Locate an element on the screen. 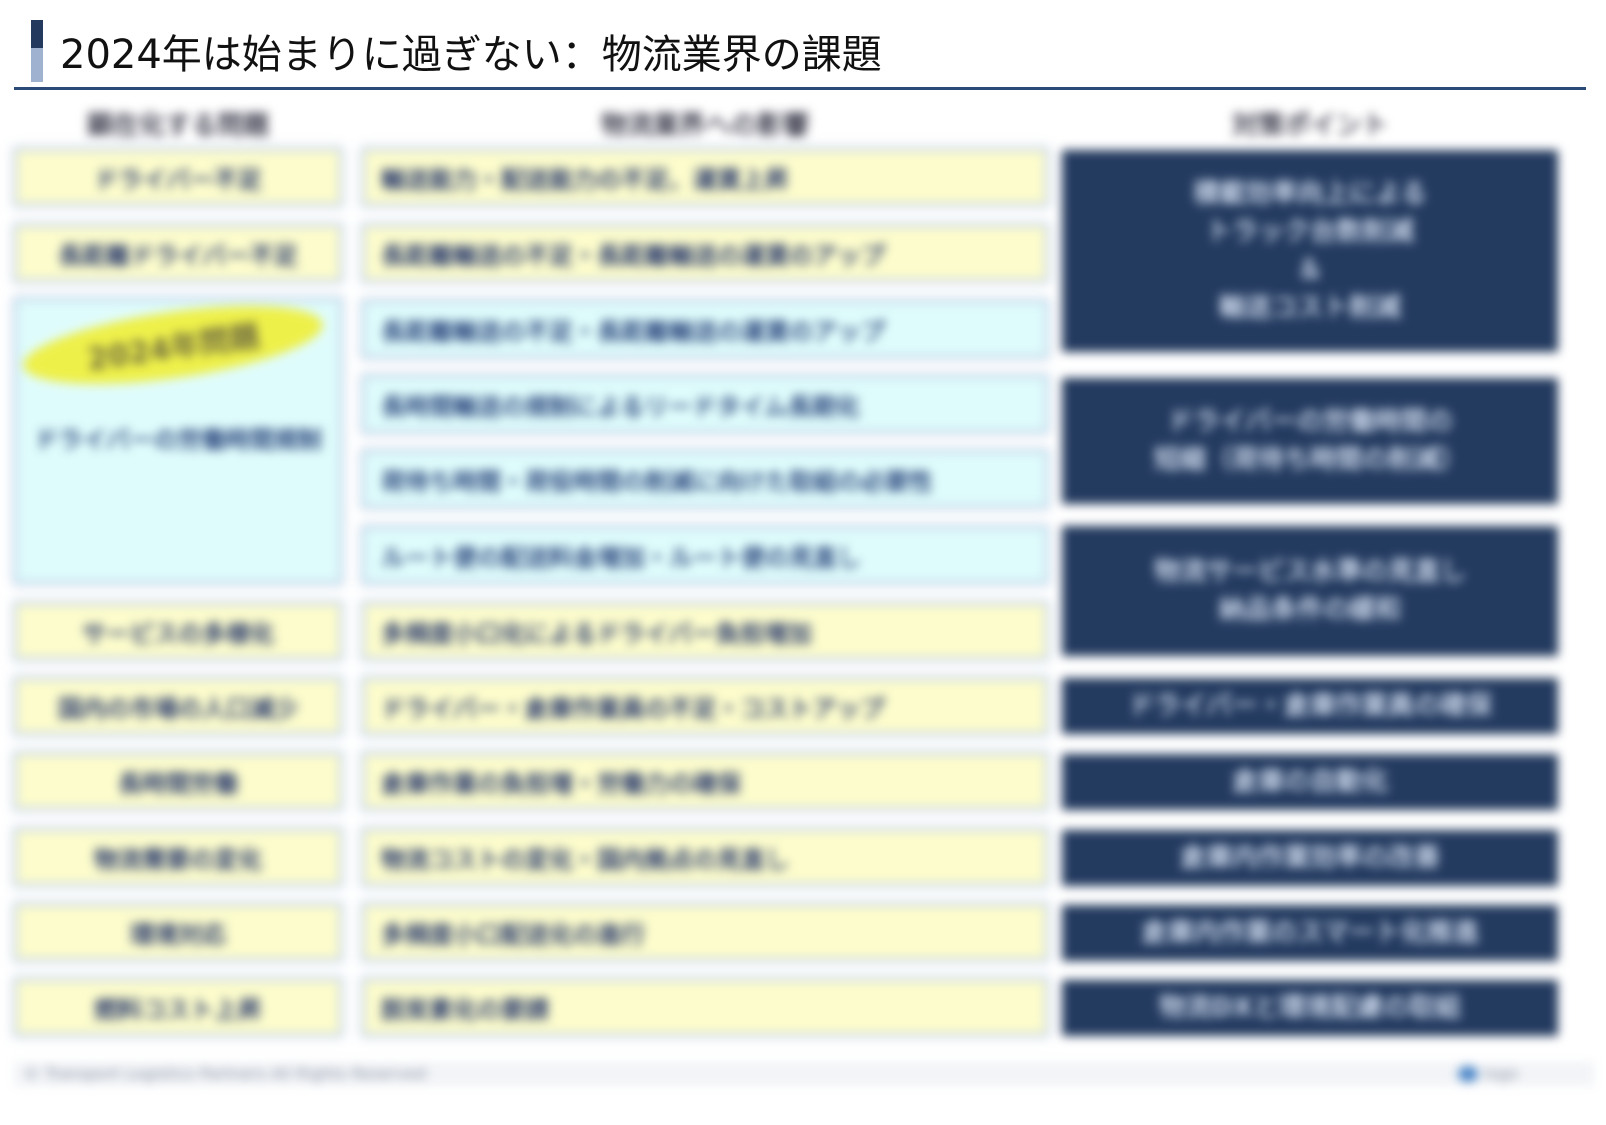 The height and width of the screenshot is (1125, 1606). point-cell: 物流サービス水準の見直し 納品条件の緩和 is located at coordinates (1310, 591).